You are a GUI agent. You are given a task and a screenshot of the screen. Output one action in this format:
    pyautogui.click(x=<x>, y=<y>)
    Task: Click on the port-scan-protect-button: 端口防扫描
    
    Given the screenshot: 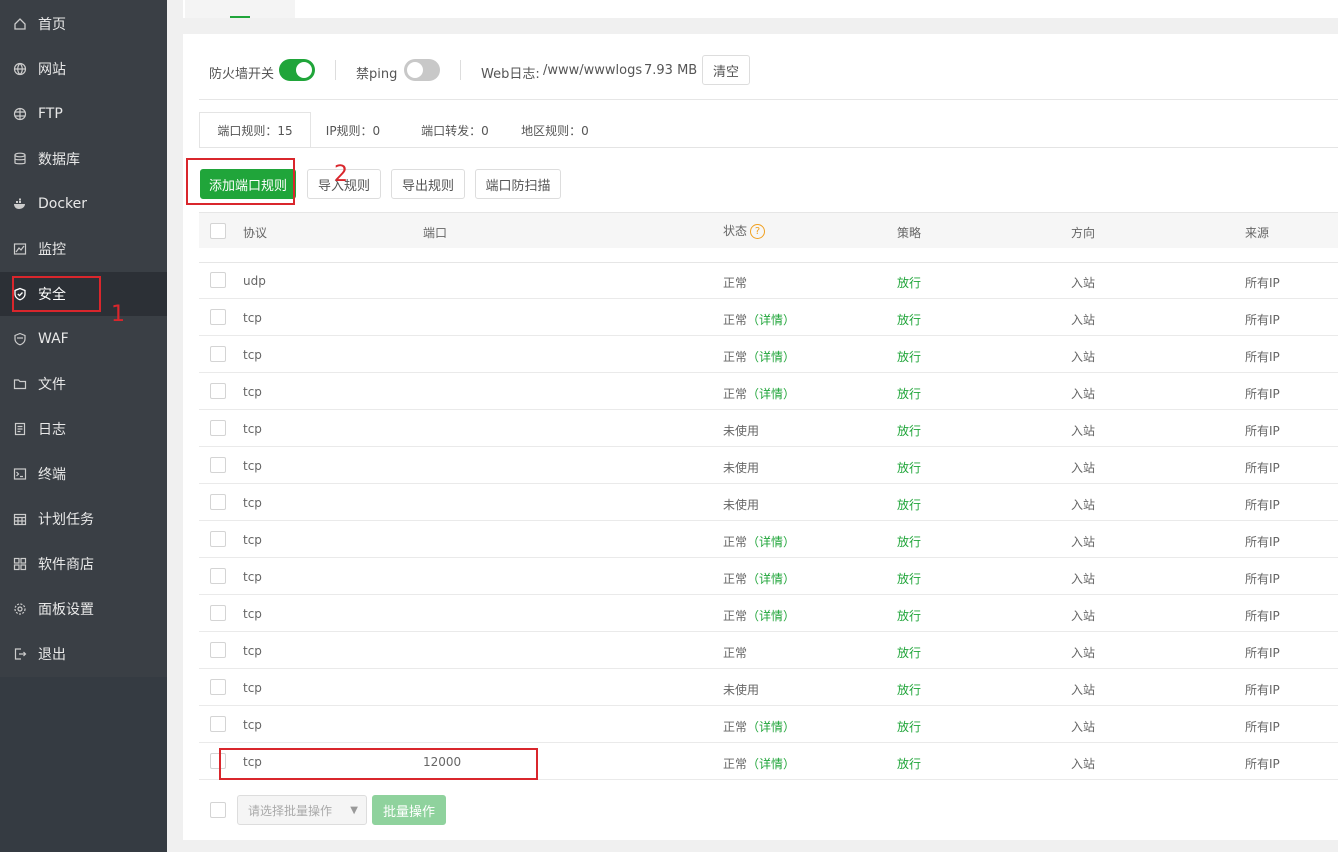 What is the action you would take?
    pyautogui.click(x=518, y=184)
    